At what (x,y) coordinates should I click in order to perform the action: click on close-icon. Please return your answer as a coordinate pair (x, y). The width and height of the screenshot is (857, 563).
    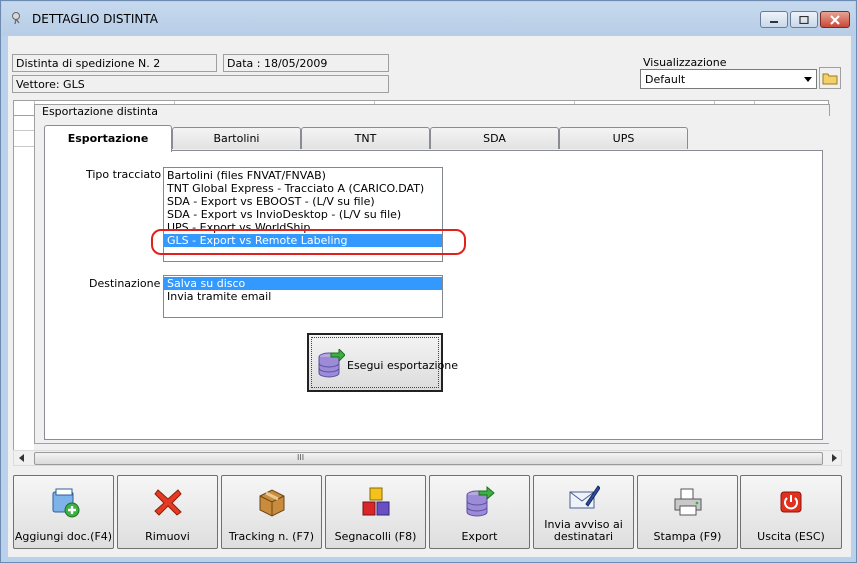
    Looking at the image, I should click on (835, 19).